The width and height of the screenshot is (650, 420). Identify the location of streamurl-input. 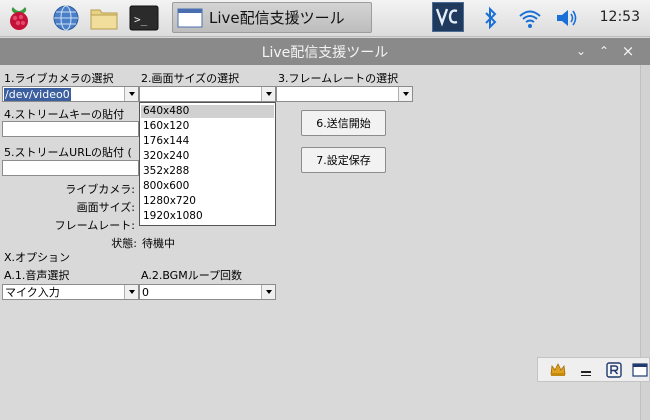
(70, 168).